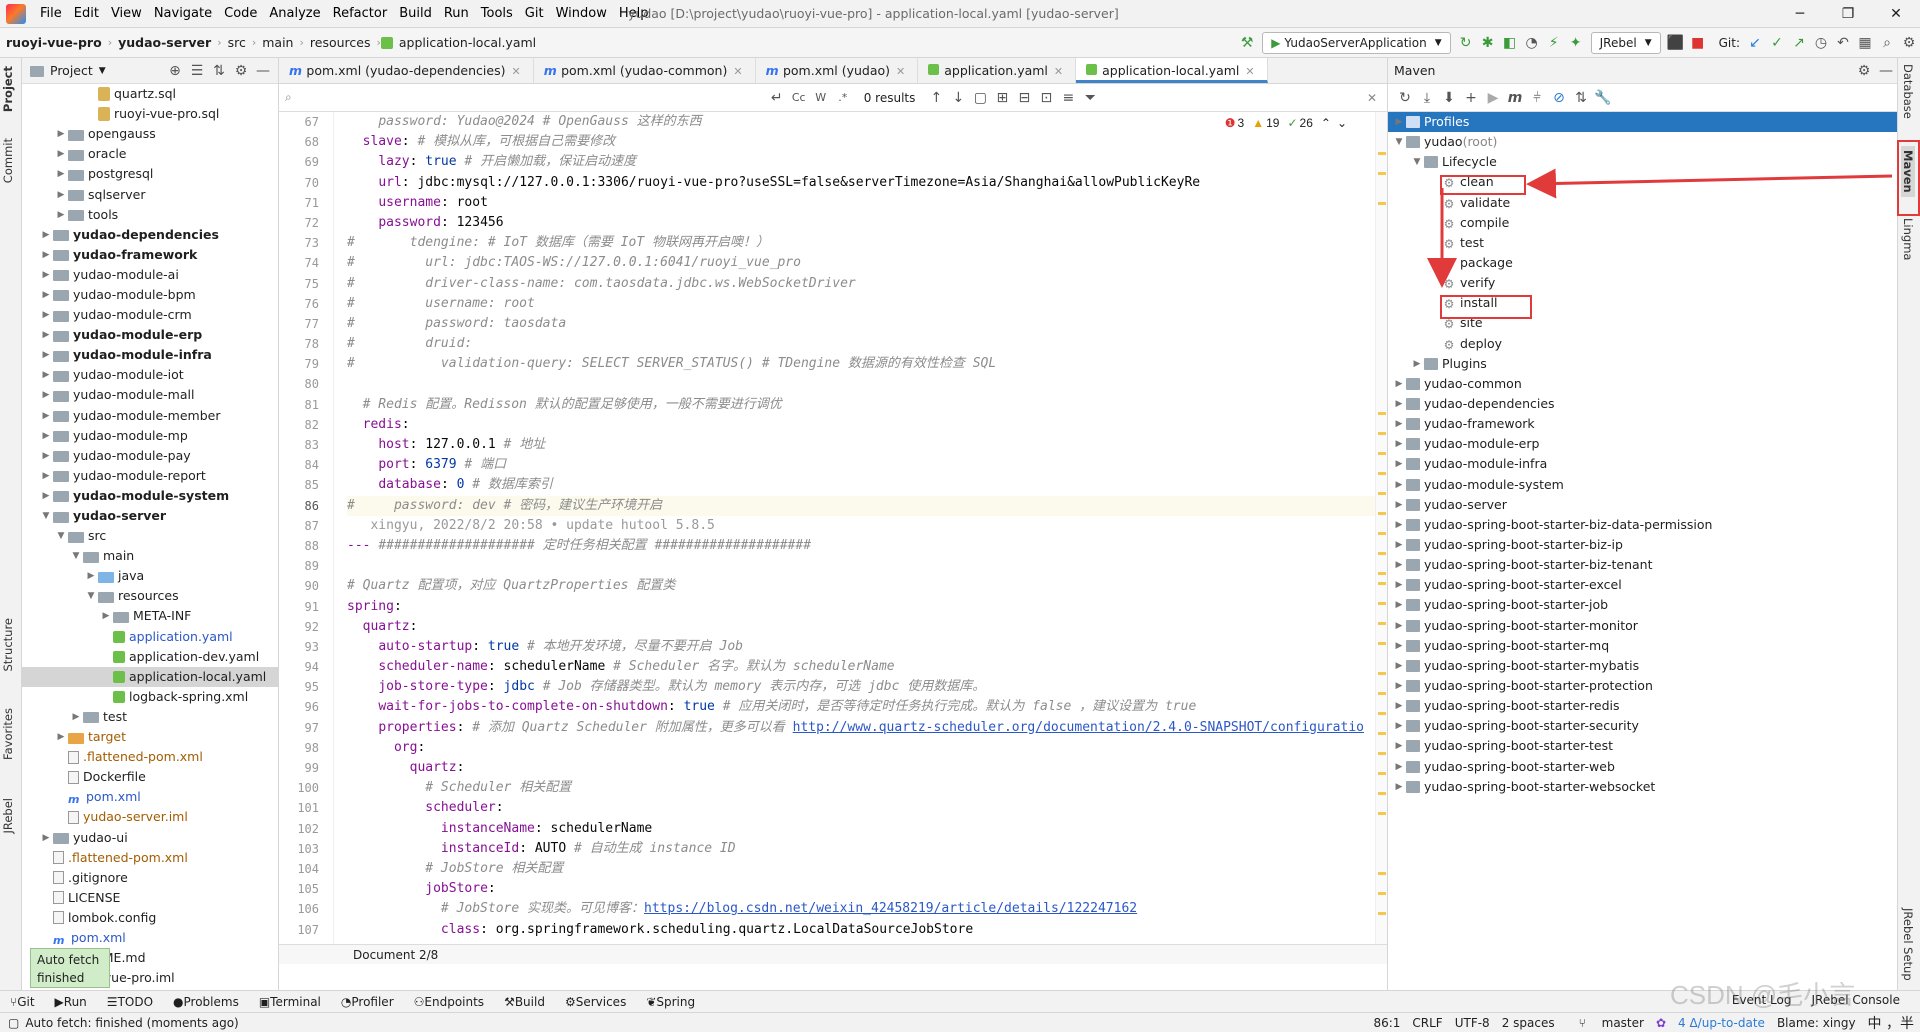  What do you see at coordinates (1386, 1023) in the screenshot?
I see `cursor-position: 86:1` at bounding box center [1386, 1023].